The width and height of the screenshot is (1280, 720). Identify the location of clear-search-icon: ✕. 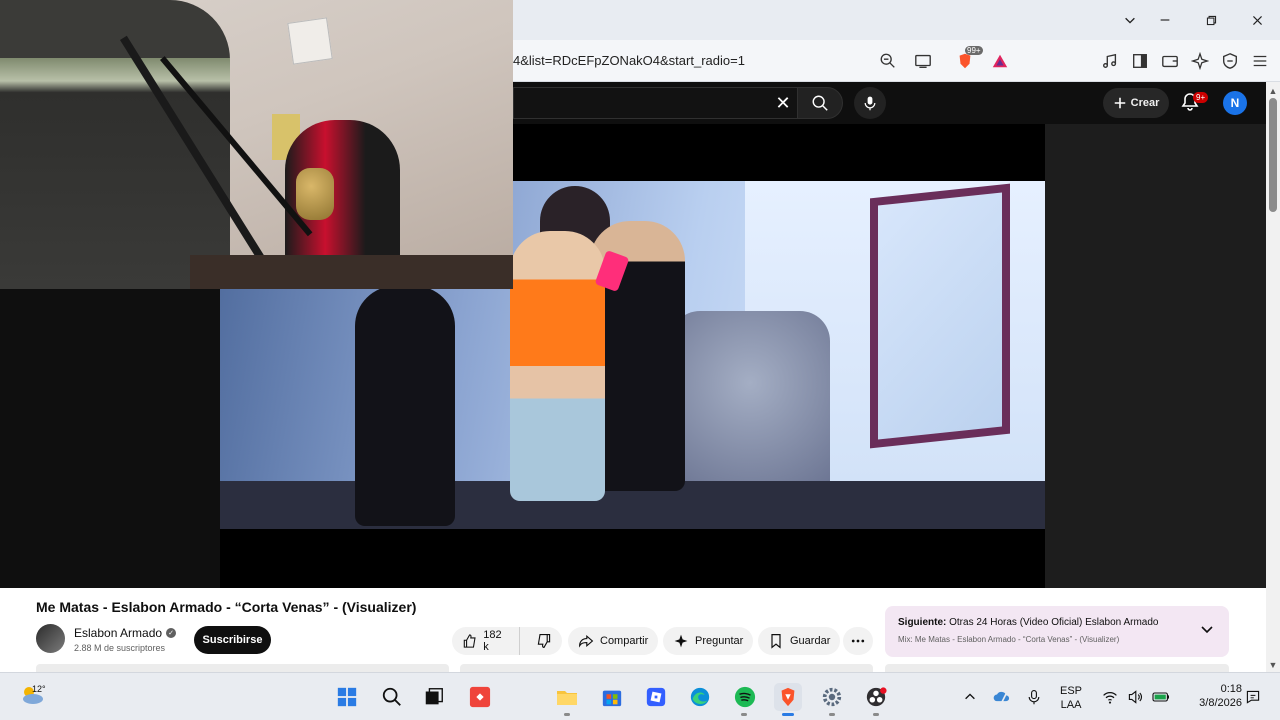
(783, 103).